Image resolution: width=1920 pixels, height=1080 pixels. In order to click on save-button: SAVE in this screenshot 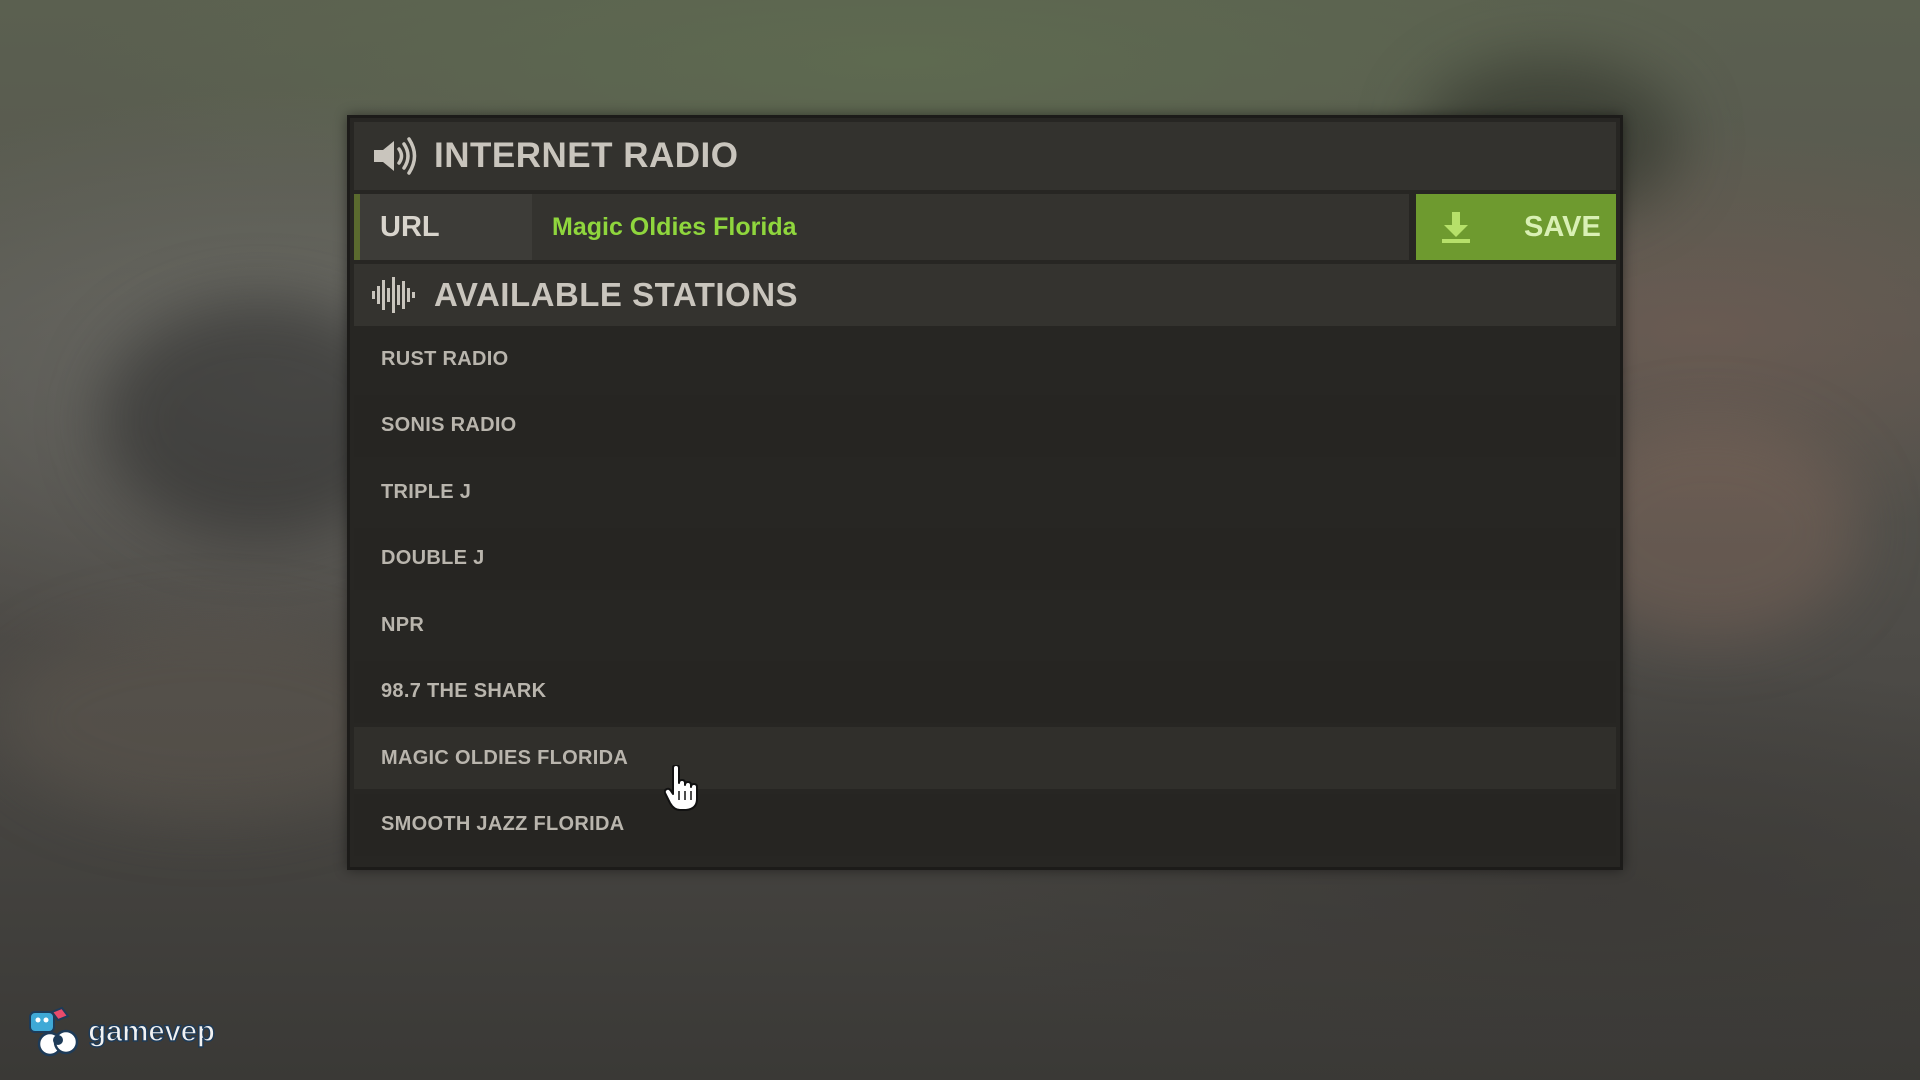, I will do `click(1516, 227)`.